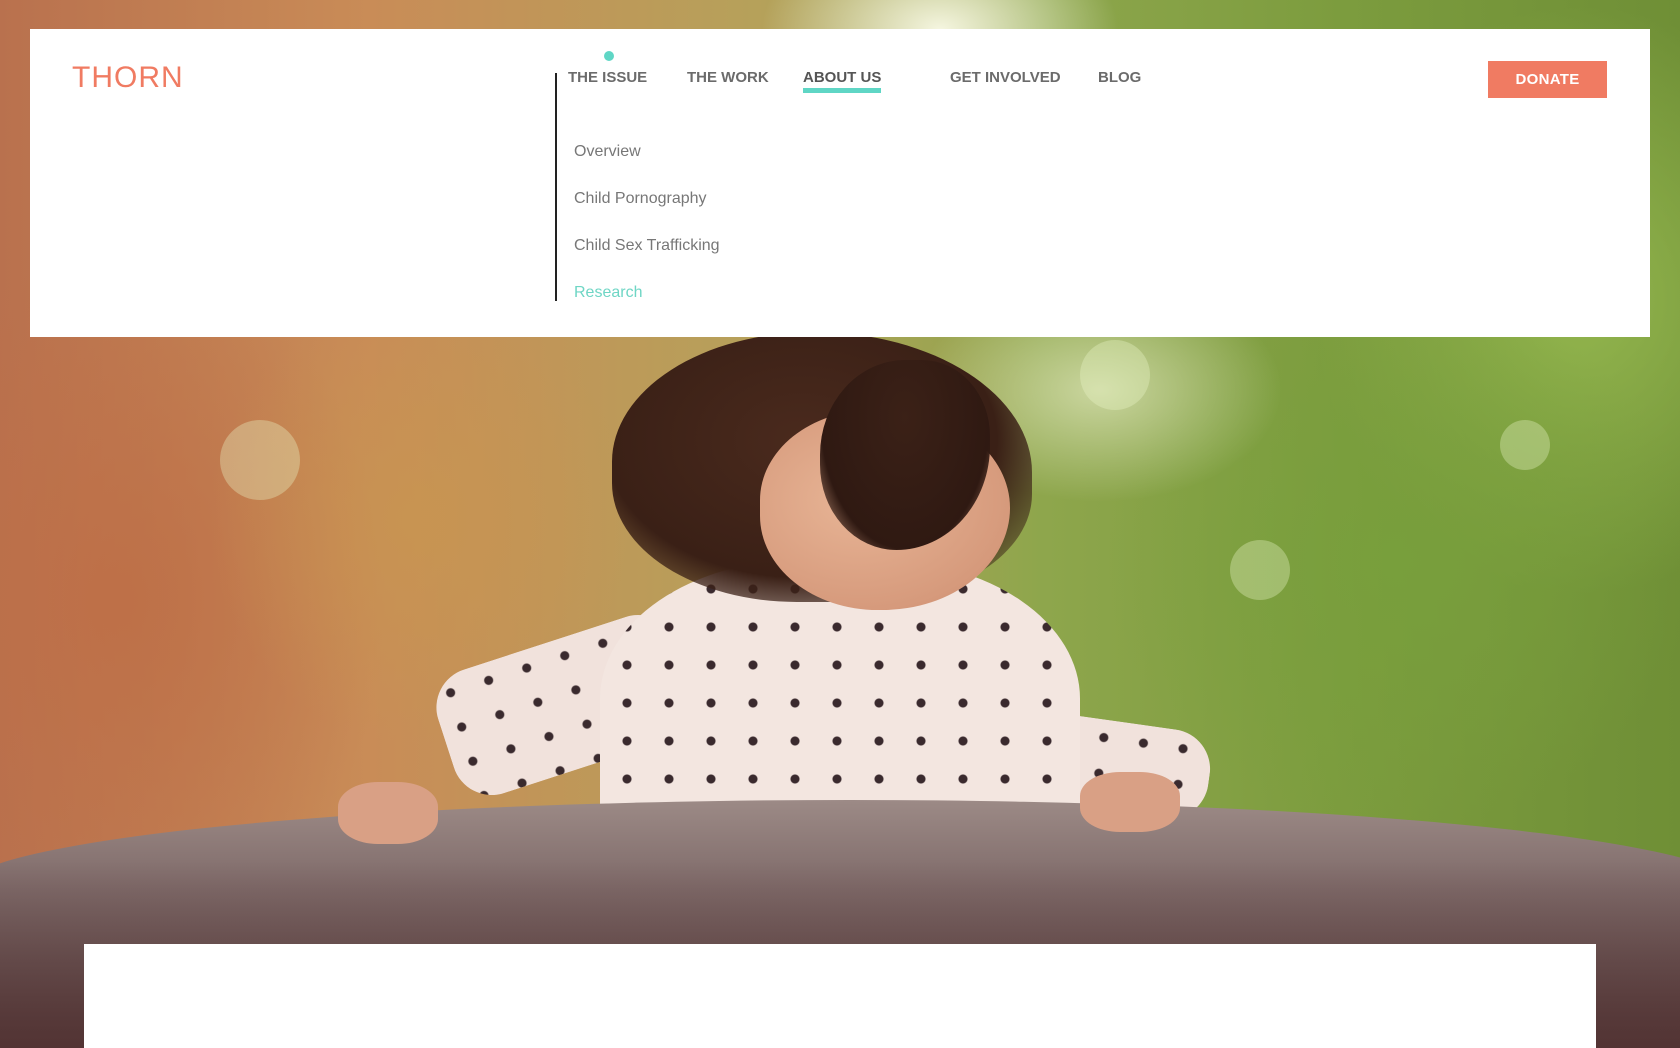 The width and height of the screenshot is (1680, 1048). I want to click on nav-about-us-label: ABOUT US, so click(842, 77).